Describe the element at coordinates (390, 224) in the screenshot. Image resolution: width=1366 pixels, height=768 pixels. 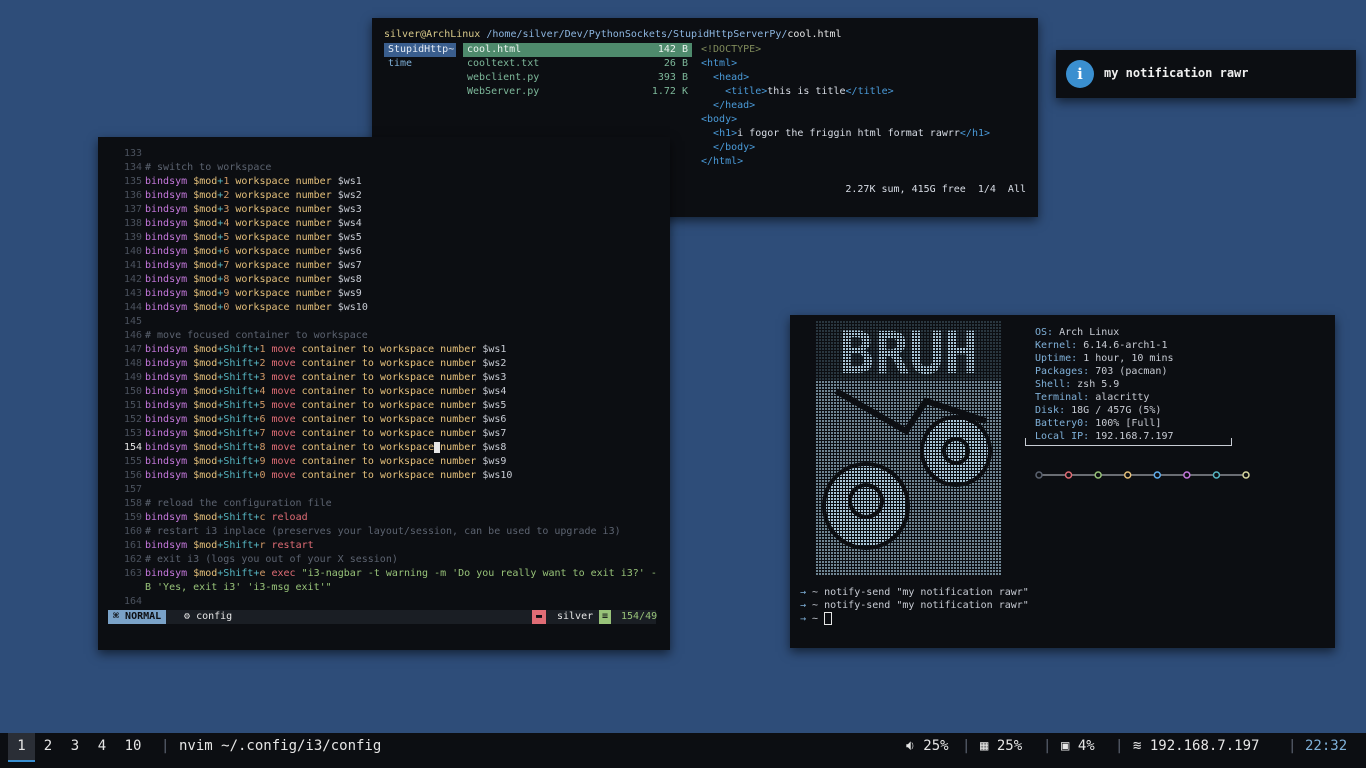
I see `code-line: 138 bindsym $mod+4 workspace number $ws4` at that location.